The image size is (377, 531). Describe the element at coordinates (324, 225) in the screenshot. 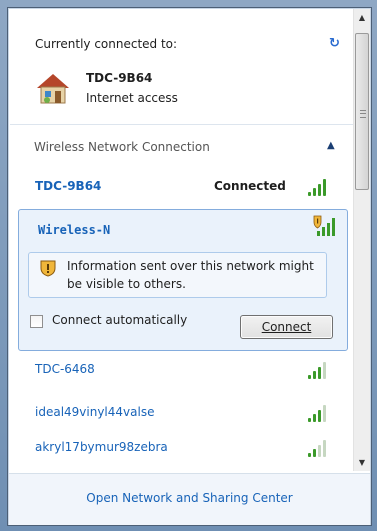

I see `security-shield-icon` at that location.